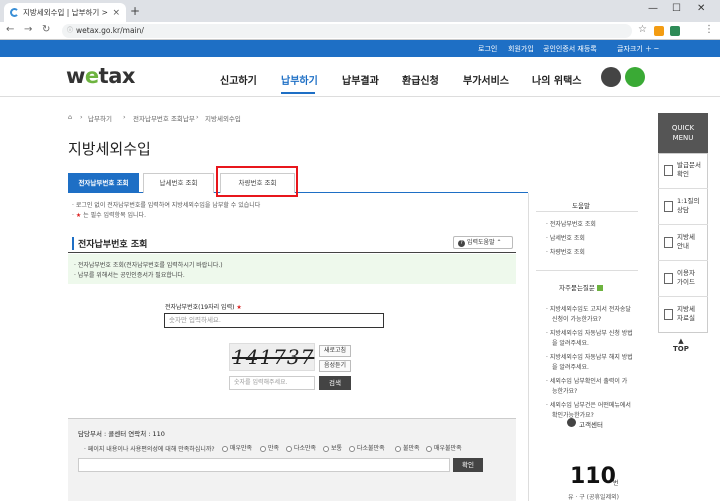 This screenshot has height=501, width=720. What do you see at coordinates (616, 483) in the screenshot?
I see `call-center-unit: 번` at bounding box center [616, 483].